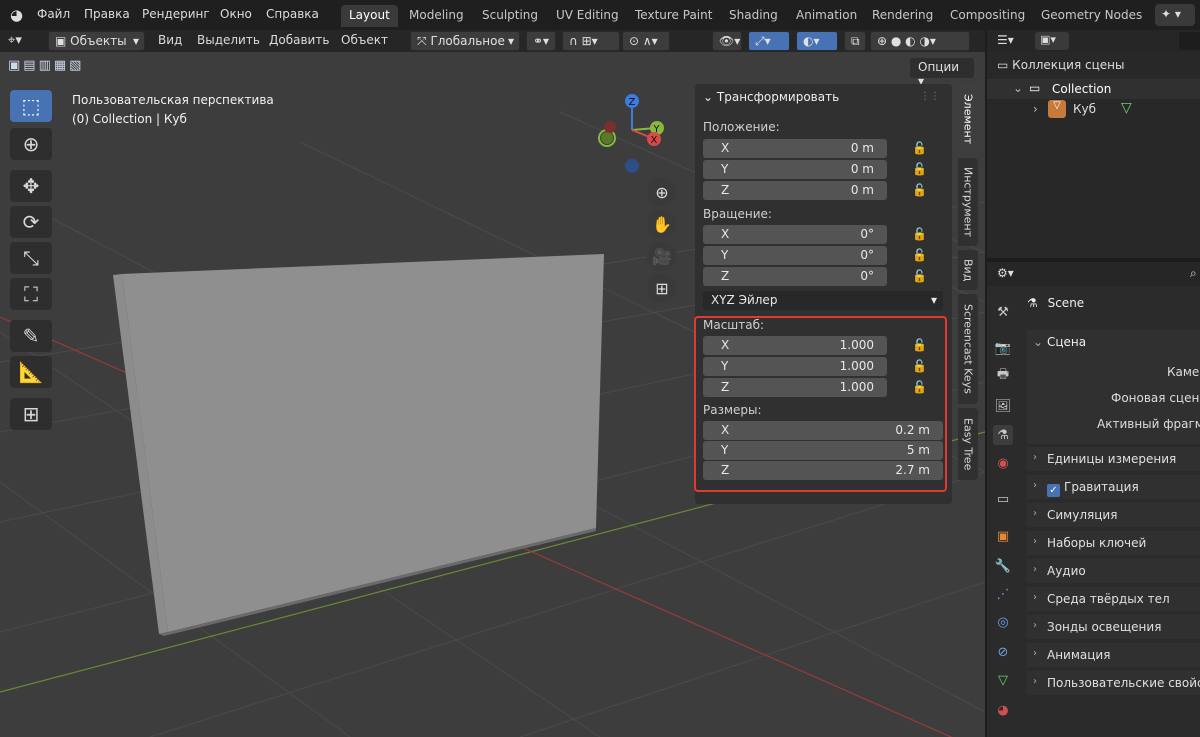 Image resolution: width=1200 pixels, height=737 pixels. I want to click on collection-row: ⌄ ▭ Collection, so click(1093, 89).